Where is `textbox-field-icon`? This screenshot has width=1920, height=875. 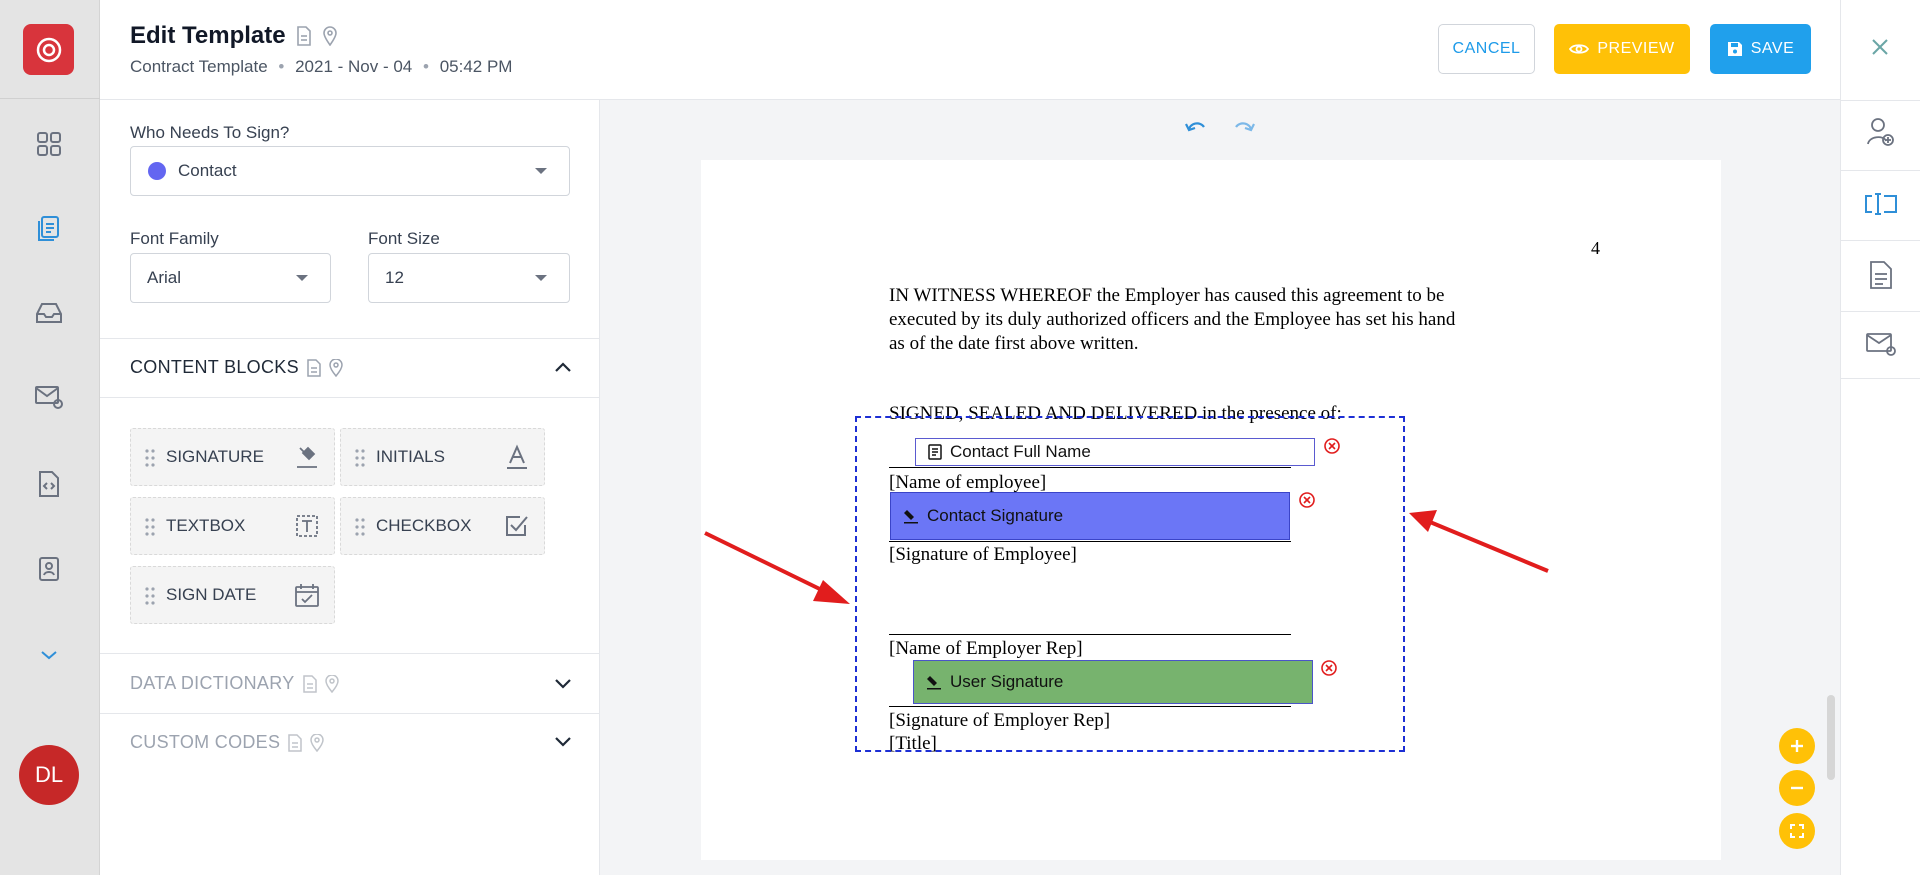
textbox-field-icon is located at coordinates (935, 452).